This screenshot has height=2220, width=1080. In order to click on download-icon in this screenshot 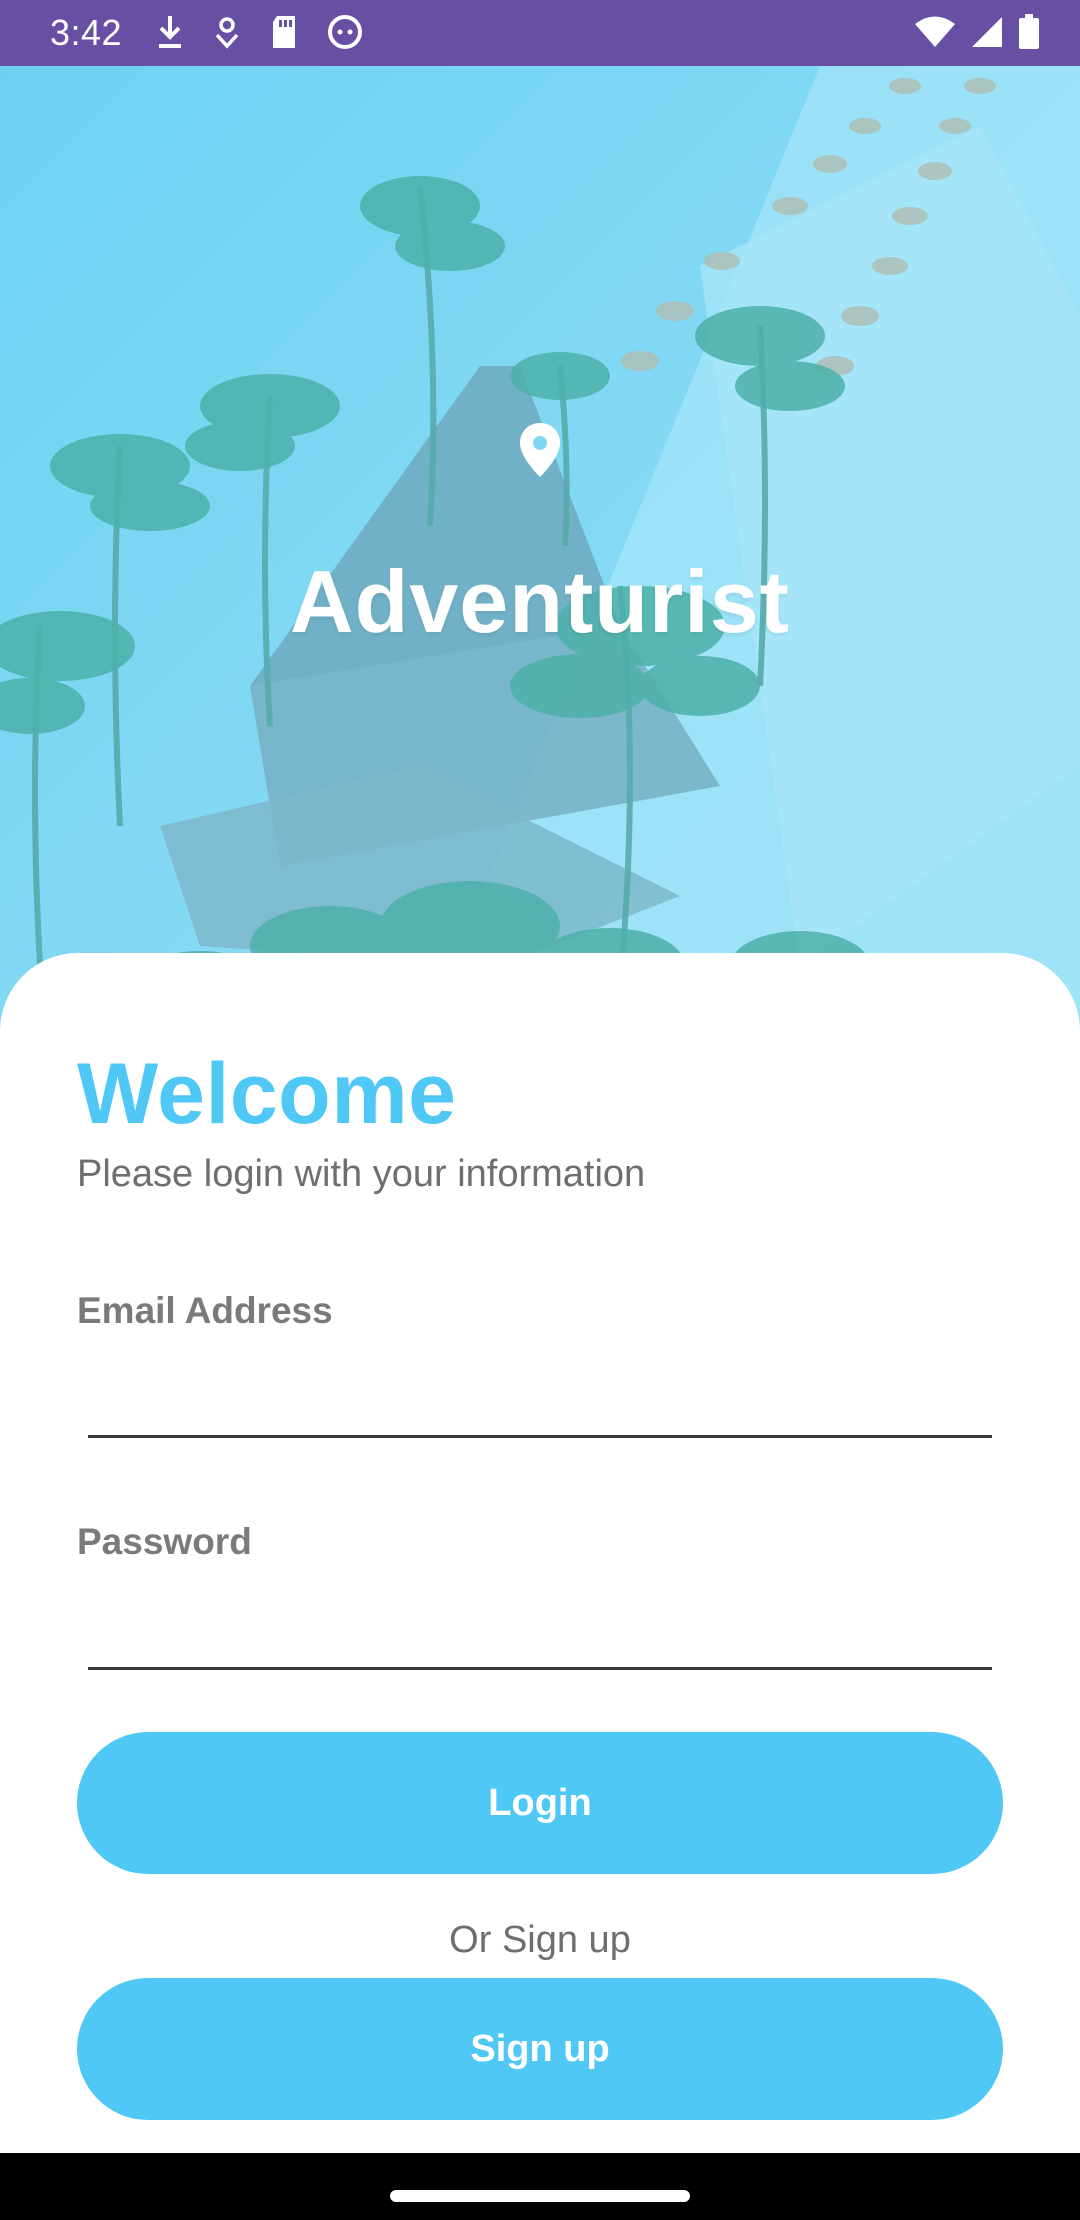, I will do `click(170, 32)`.